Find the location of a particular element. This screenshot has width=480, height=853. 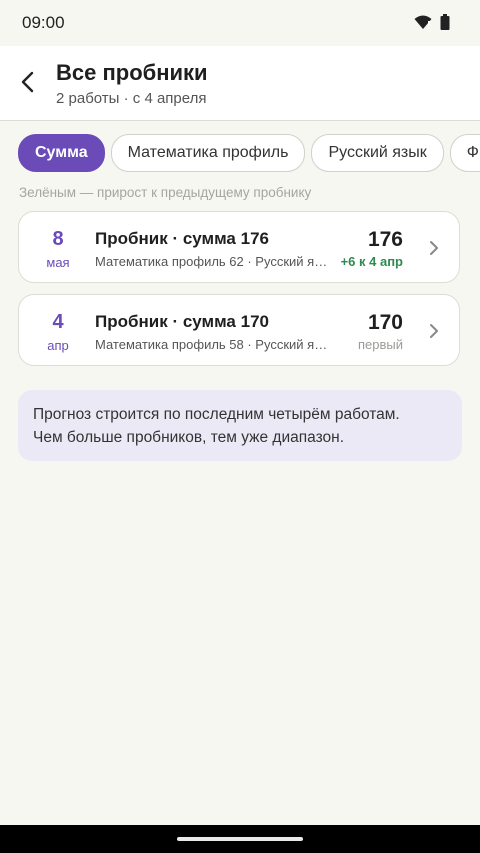

item-day: 4 is located at coordinates (58, 322).